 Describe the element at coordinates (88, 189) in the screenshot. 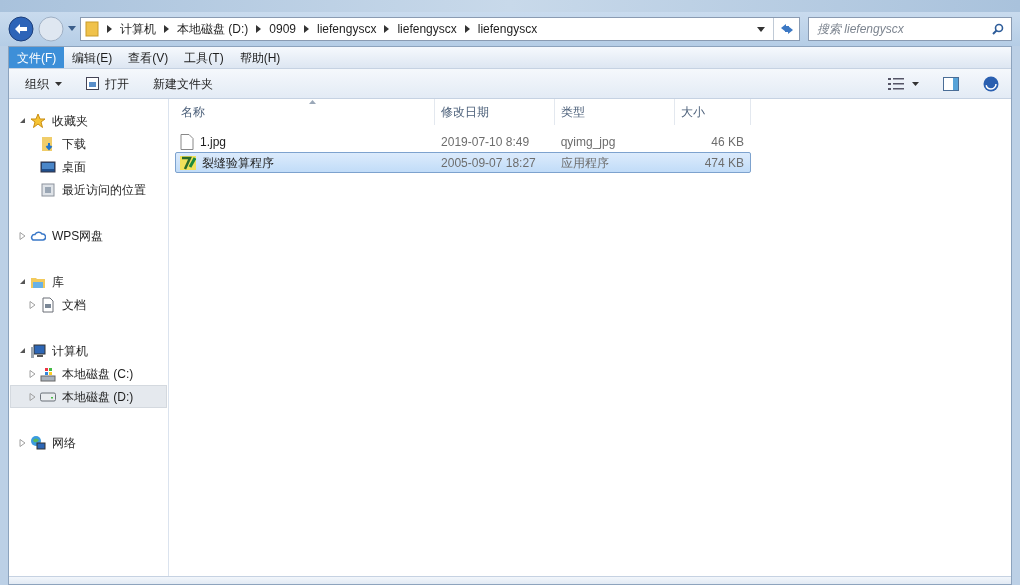

I see `sidebar-item: 最近访问的位置` at that location.